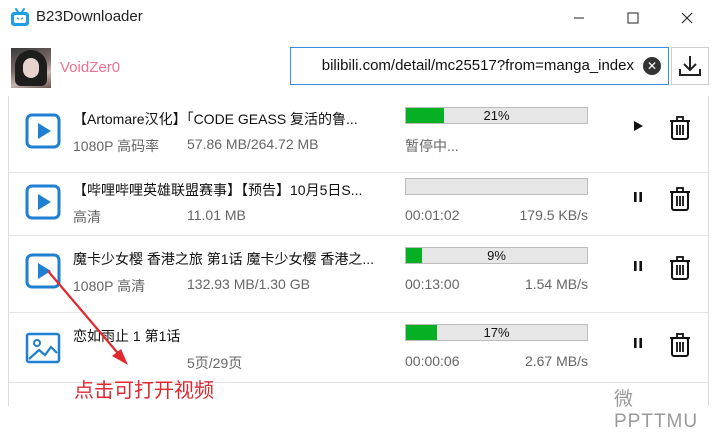 The height and width of the screenshot is (433, 724). I want to click on annotation-text: 点击可打开视频, so click(144, 391).